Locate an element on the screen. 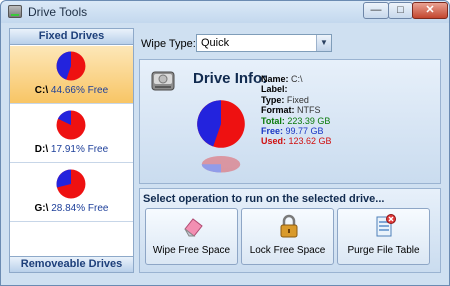  drive-label: C:\ 44.66% Free is located at coordinates (71, 90).